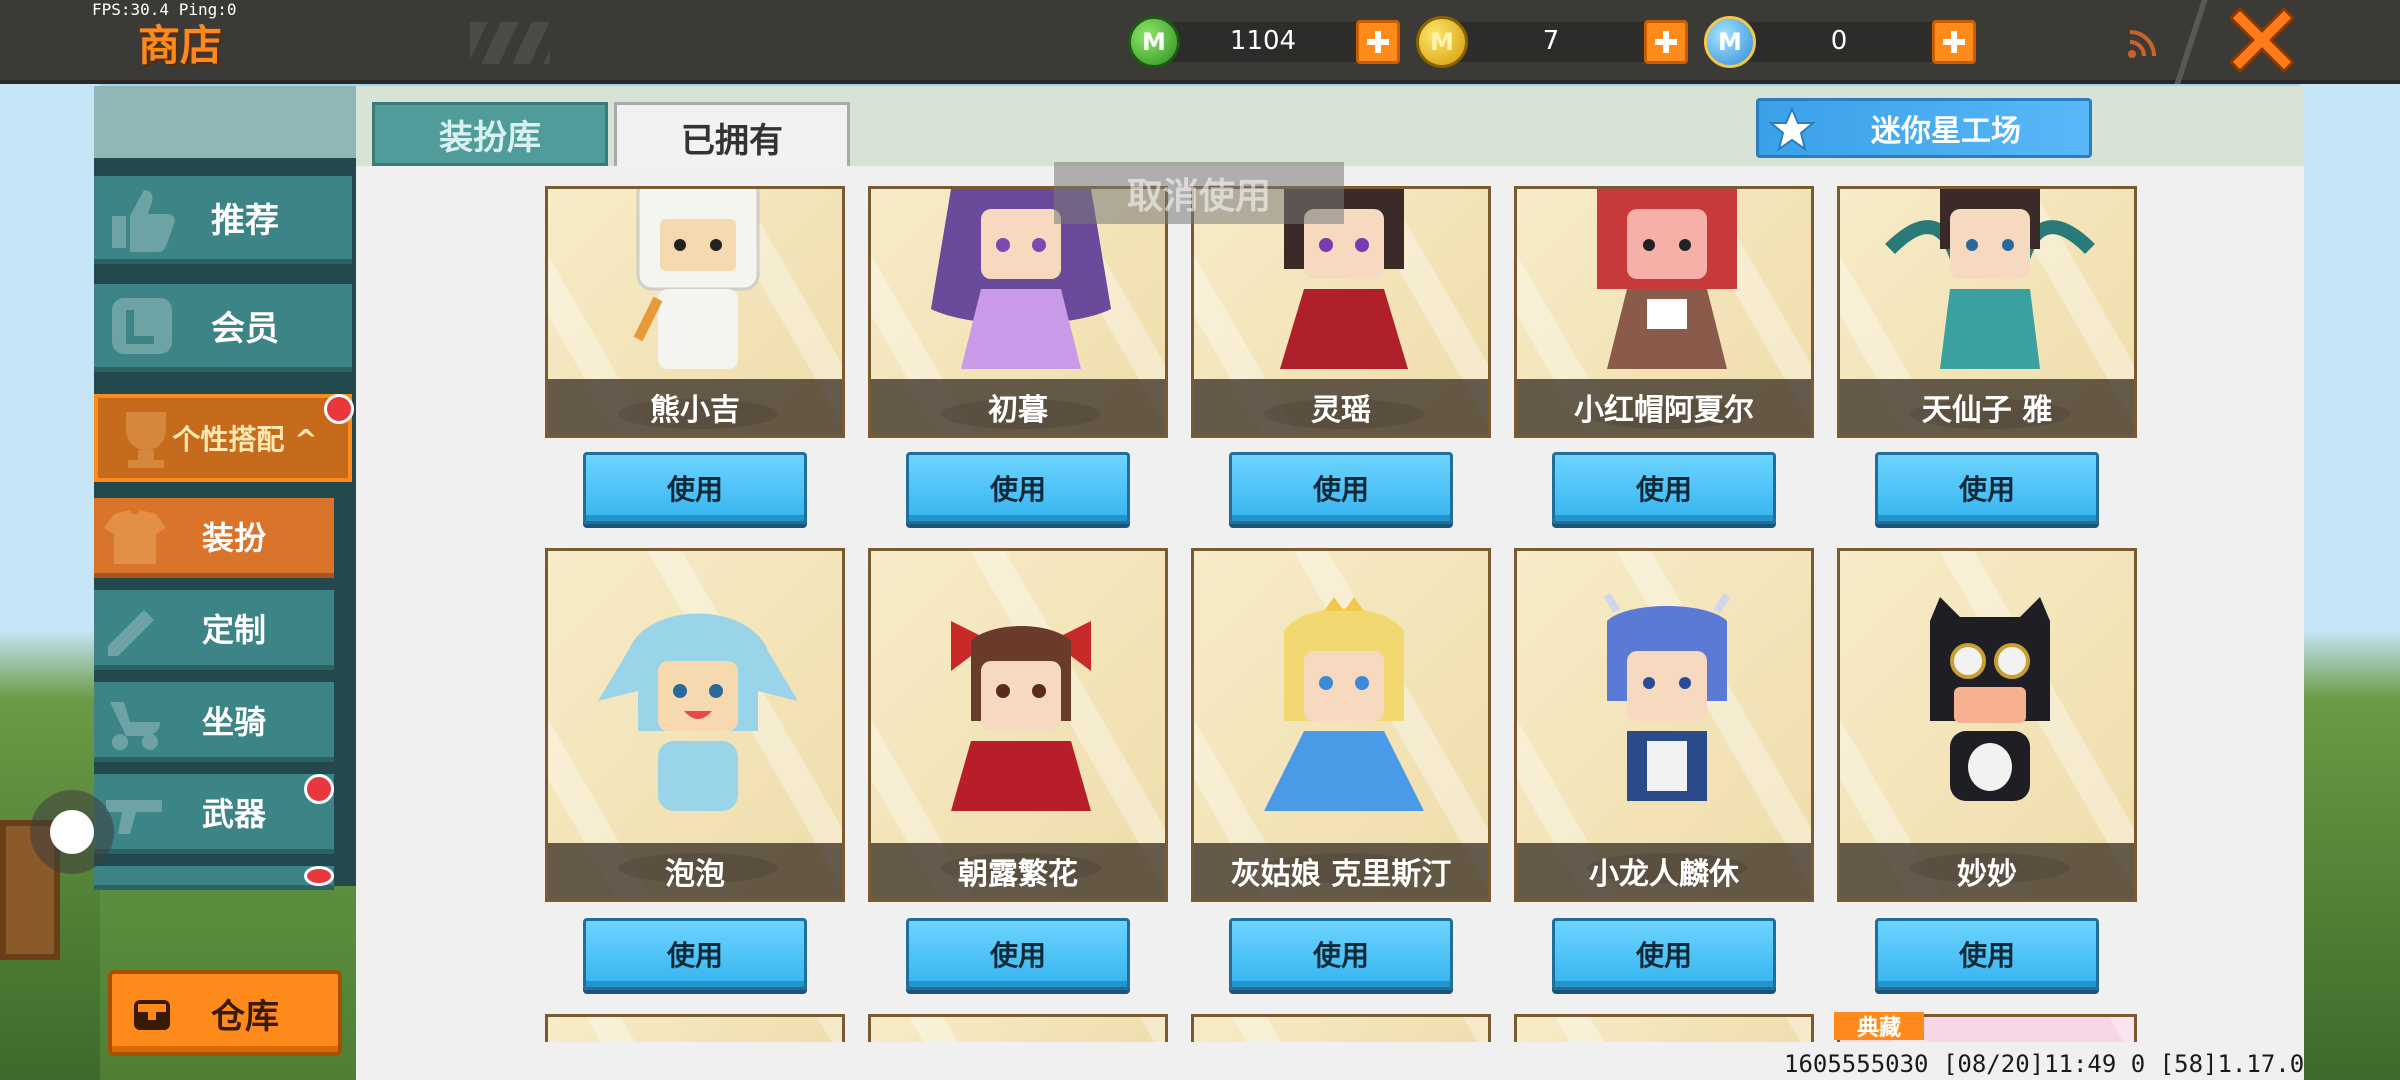 The width and height of the screenshot is (2400, 1080). Describe the element at coordinates (696, 279) in the screenshot. I see `character-bear-icon` at that location.